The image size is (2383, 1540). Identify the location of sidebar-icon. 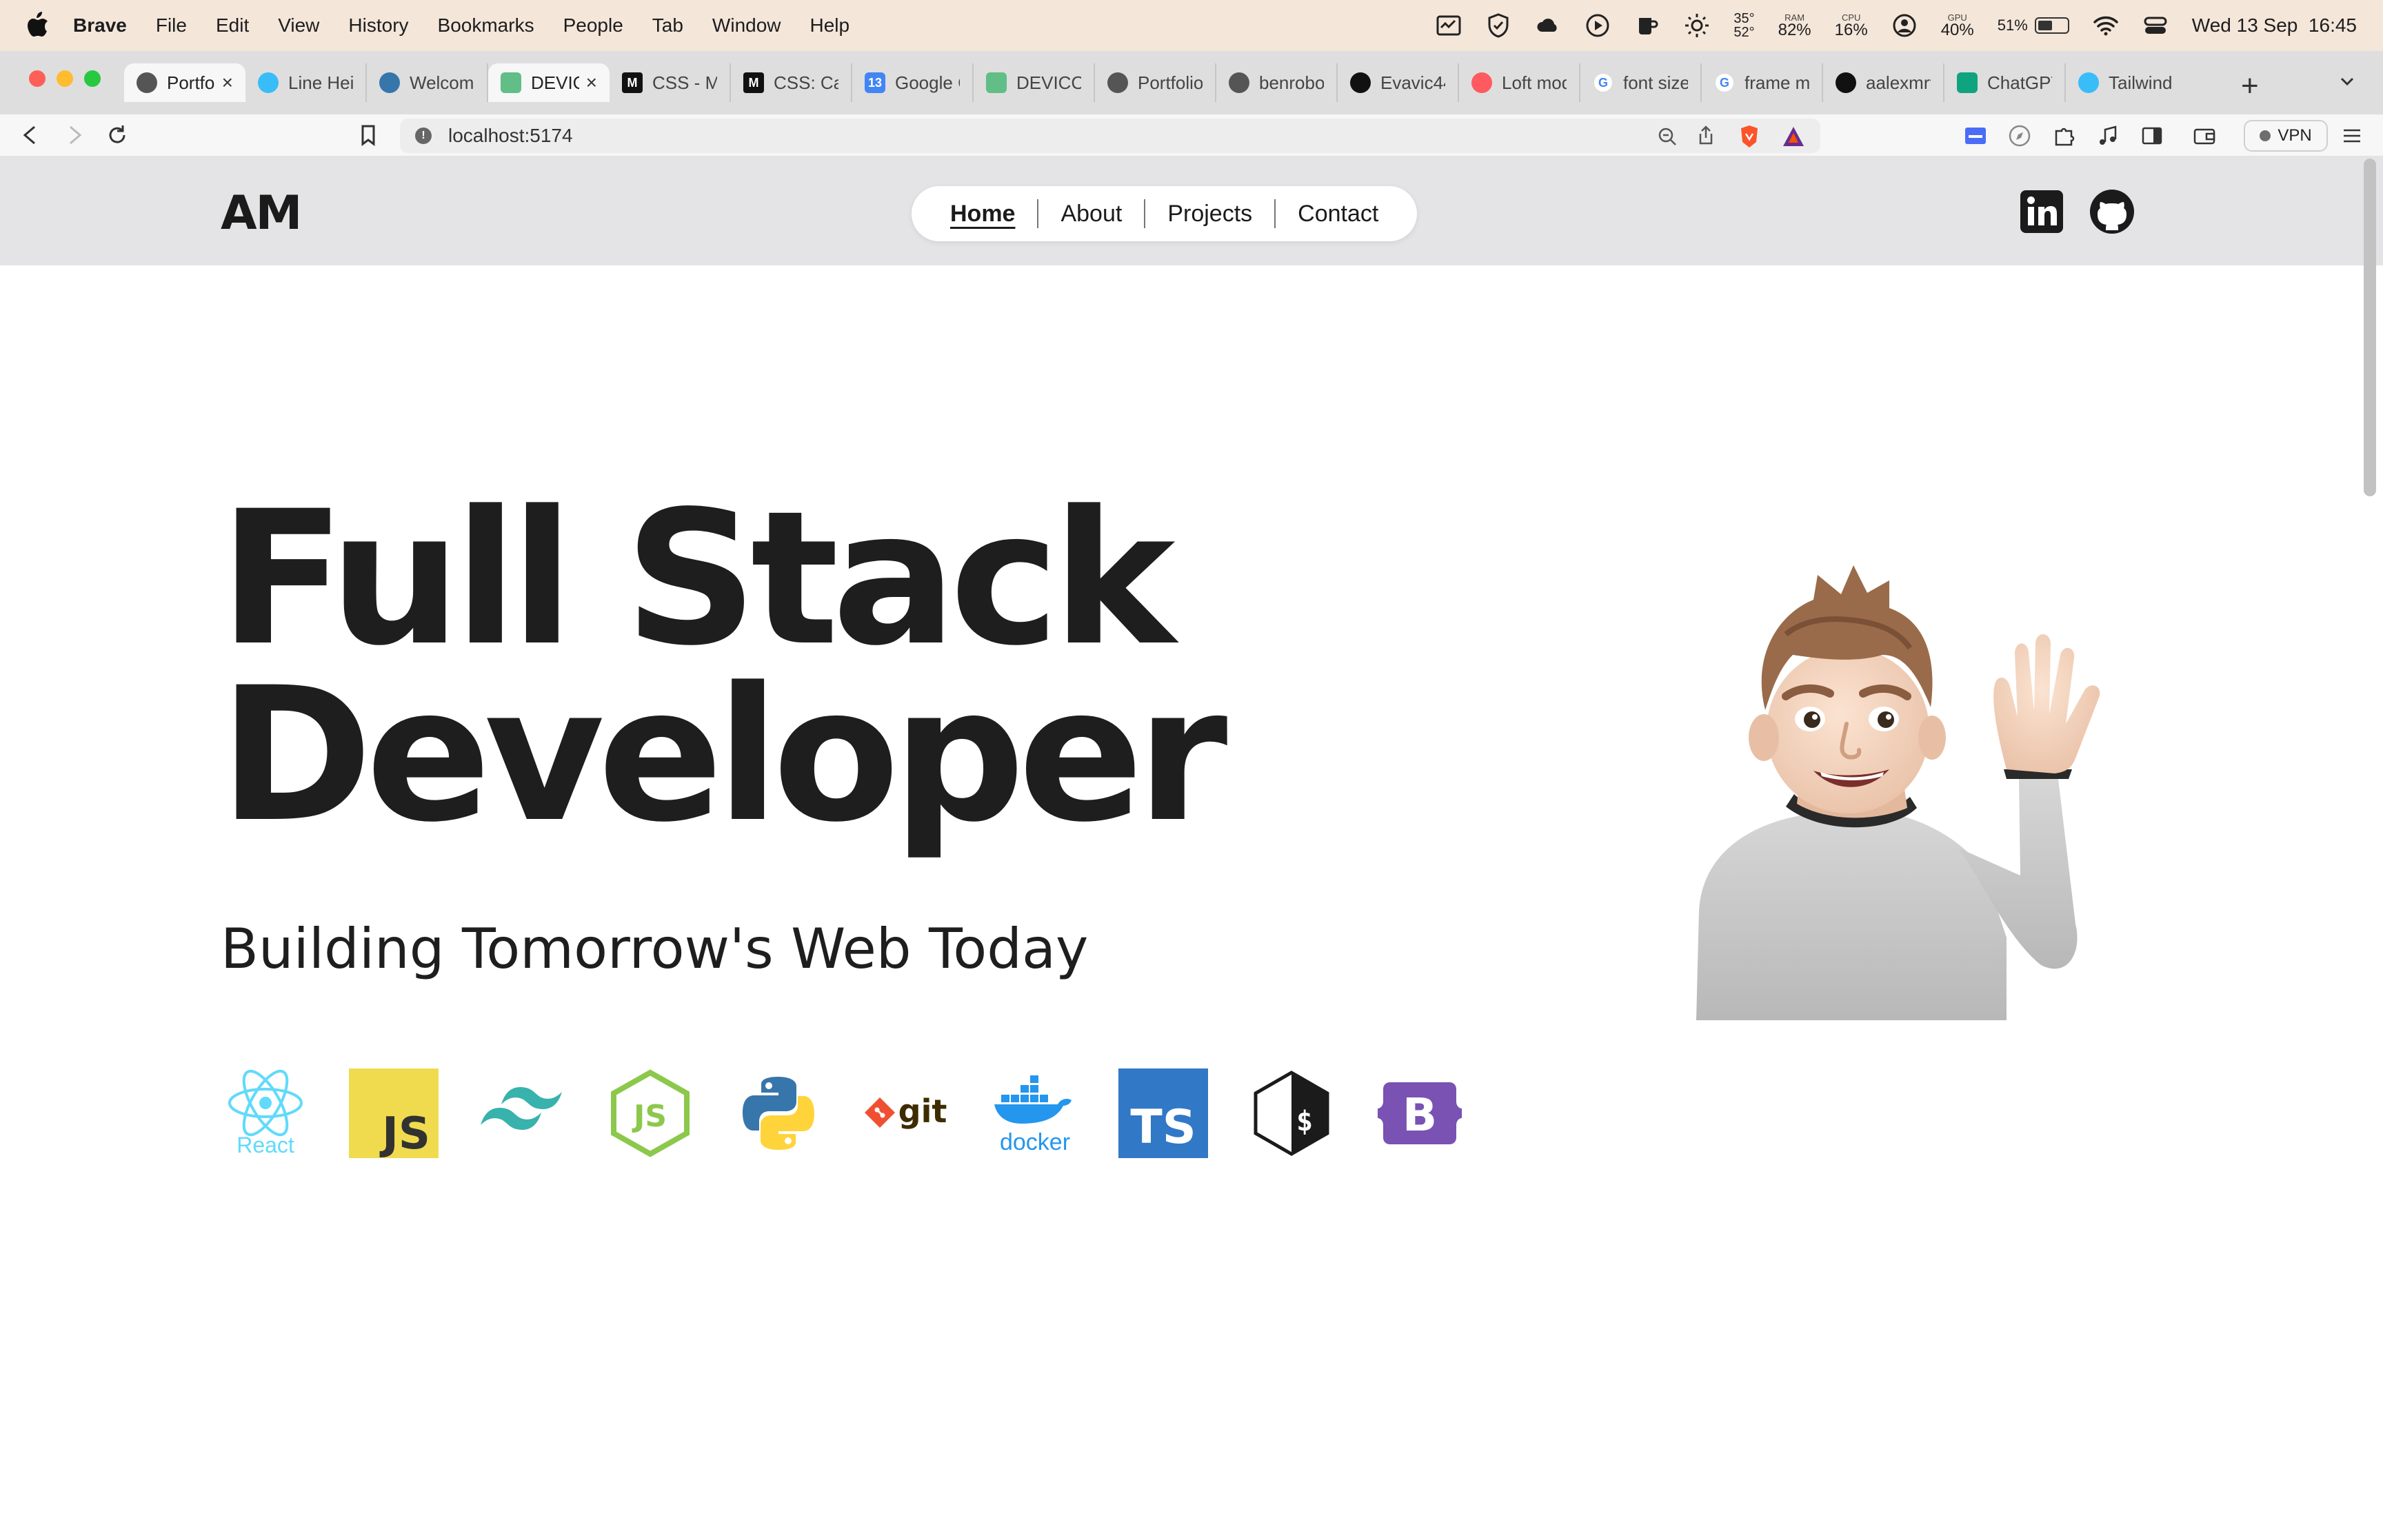
(2152, 136).